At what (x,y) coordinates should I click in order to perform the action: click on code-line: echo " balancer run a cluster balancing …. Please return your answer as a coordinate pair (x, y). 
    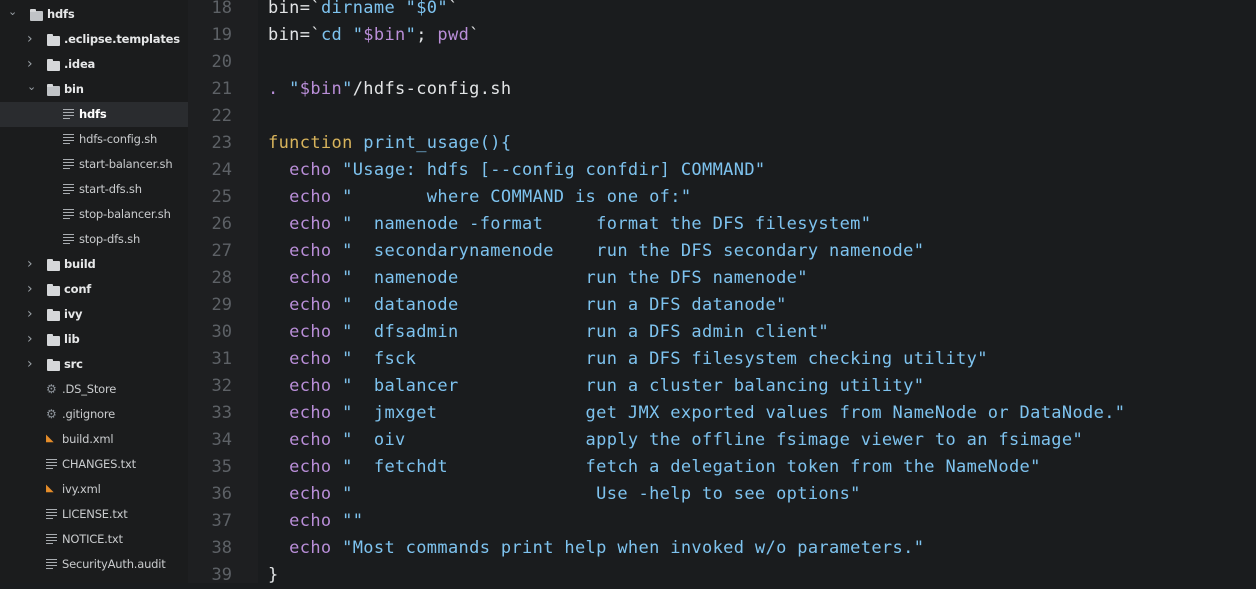
    Looking at the image, I should click on (596, 386).